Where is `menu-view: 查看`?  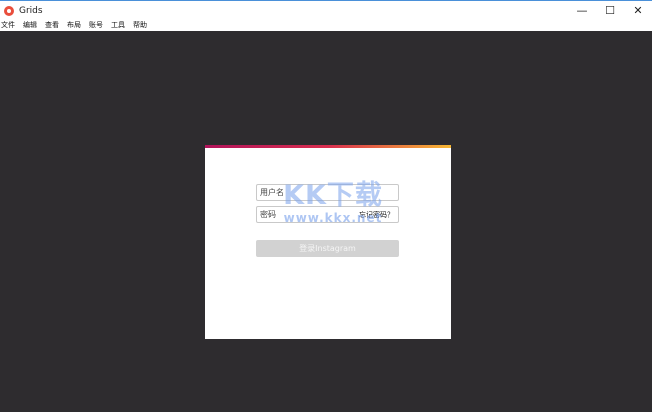 menu-view: 查看 is located at coordinates (52, 25).